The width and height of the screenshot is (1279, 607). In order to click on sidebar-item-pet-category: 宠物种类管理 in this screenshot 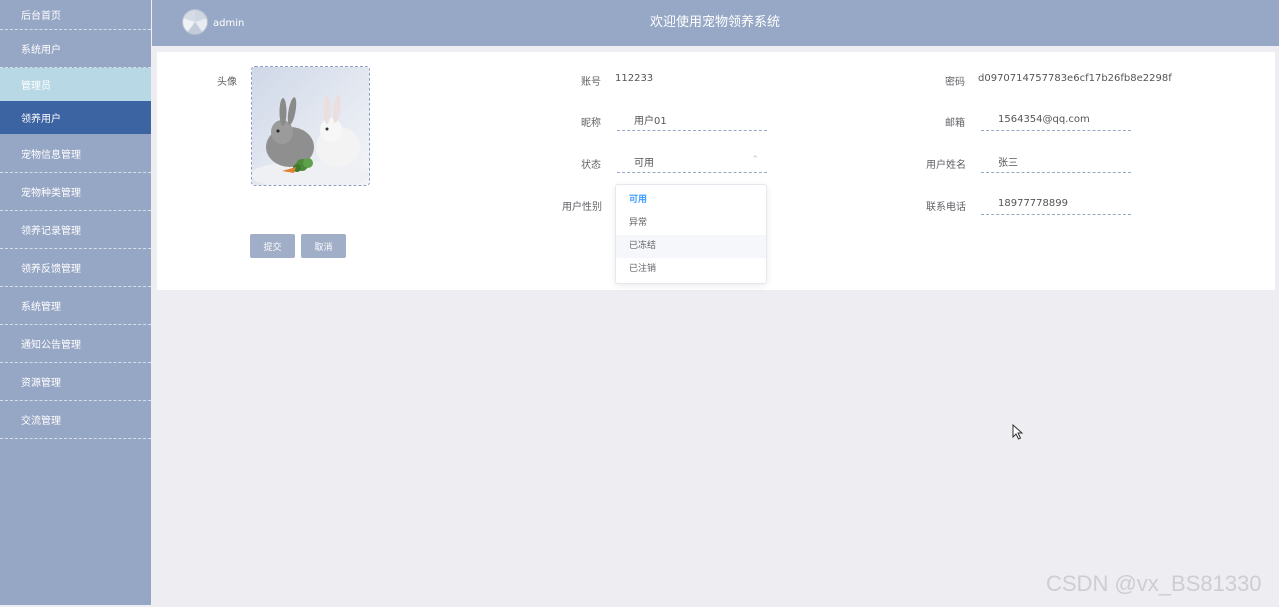, I will do `click(75, 192)`.